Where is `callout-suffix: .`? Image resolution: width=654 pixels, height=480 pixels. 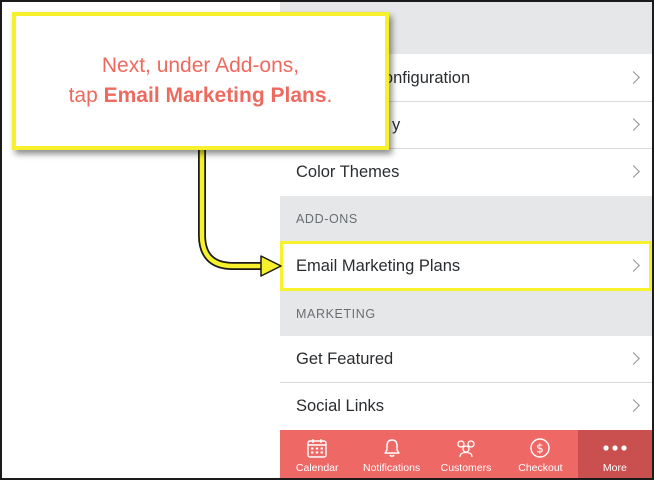 callout-suffix: . is located at coordinates (329, 95).